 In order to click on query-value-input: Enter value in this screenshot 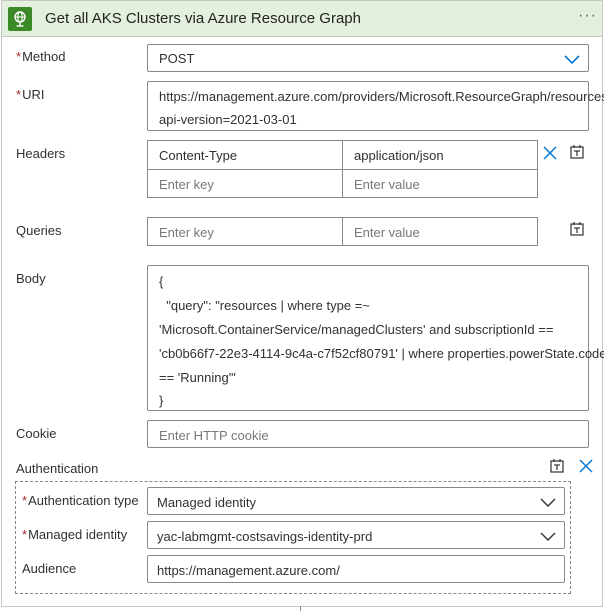, I will do `click(387, 232)`.